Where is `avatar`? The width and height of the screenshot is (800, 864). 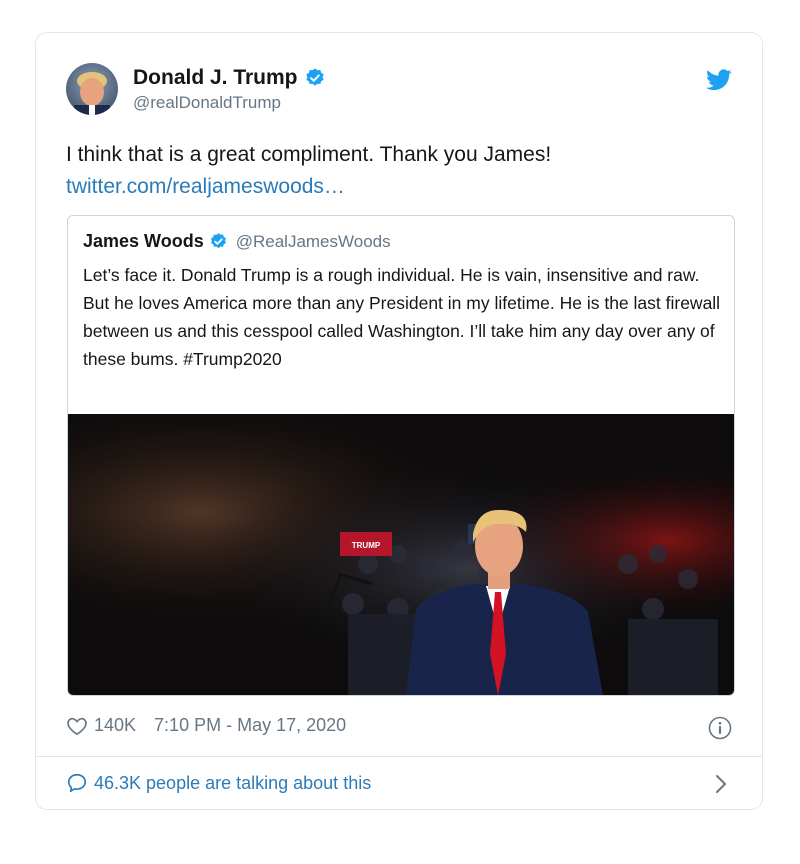
avatar is located at coordinates (92, 89).